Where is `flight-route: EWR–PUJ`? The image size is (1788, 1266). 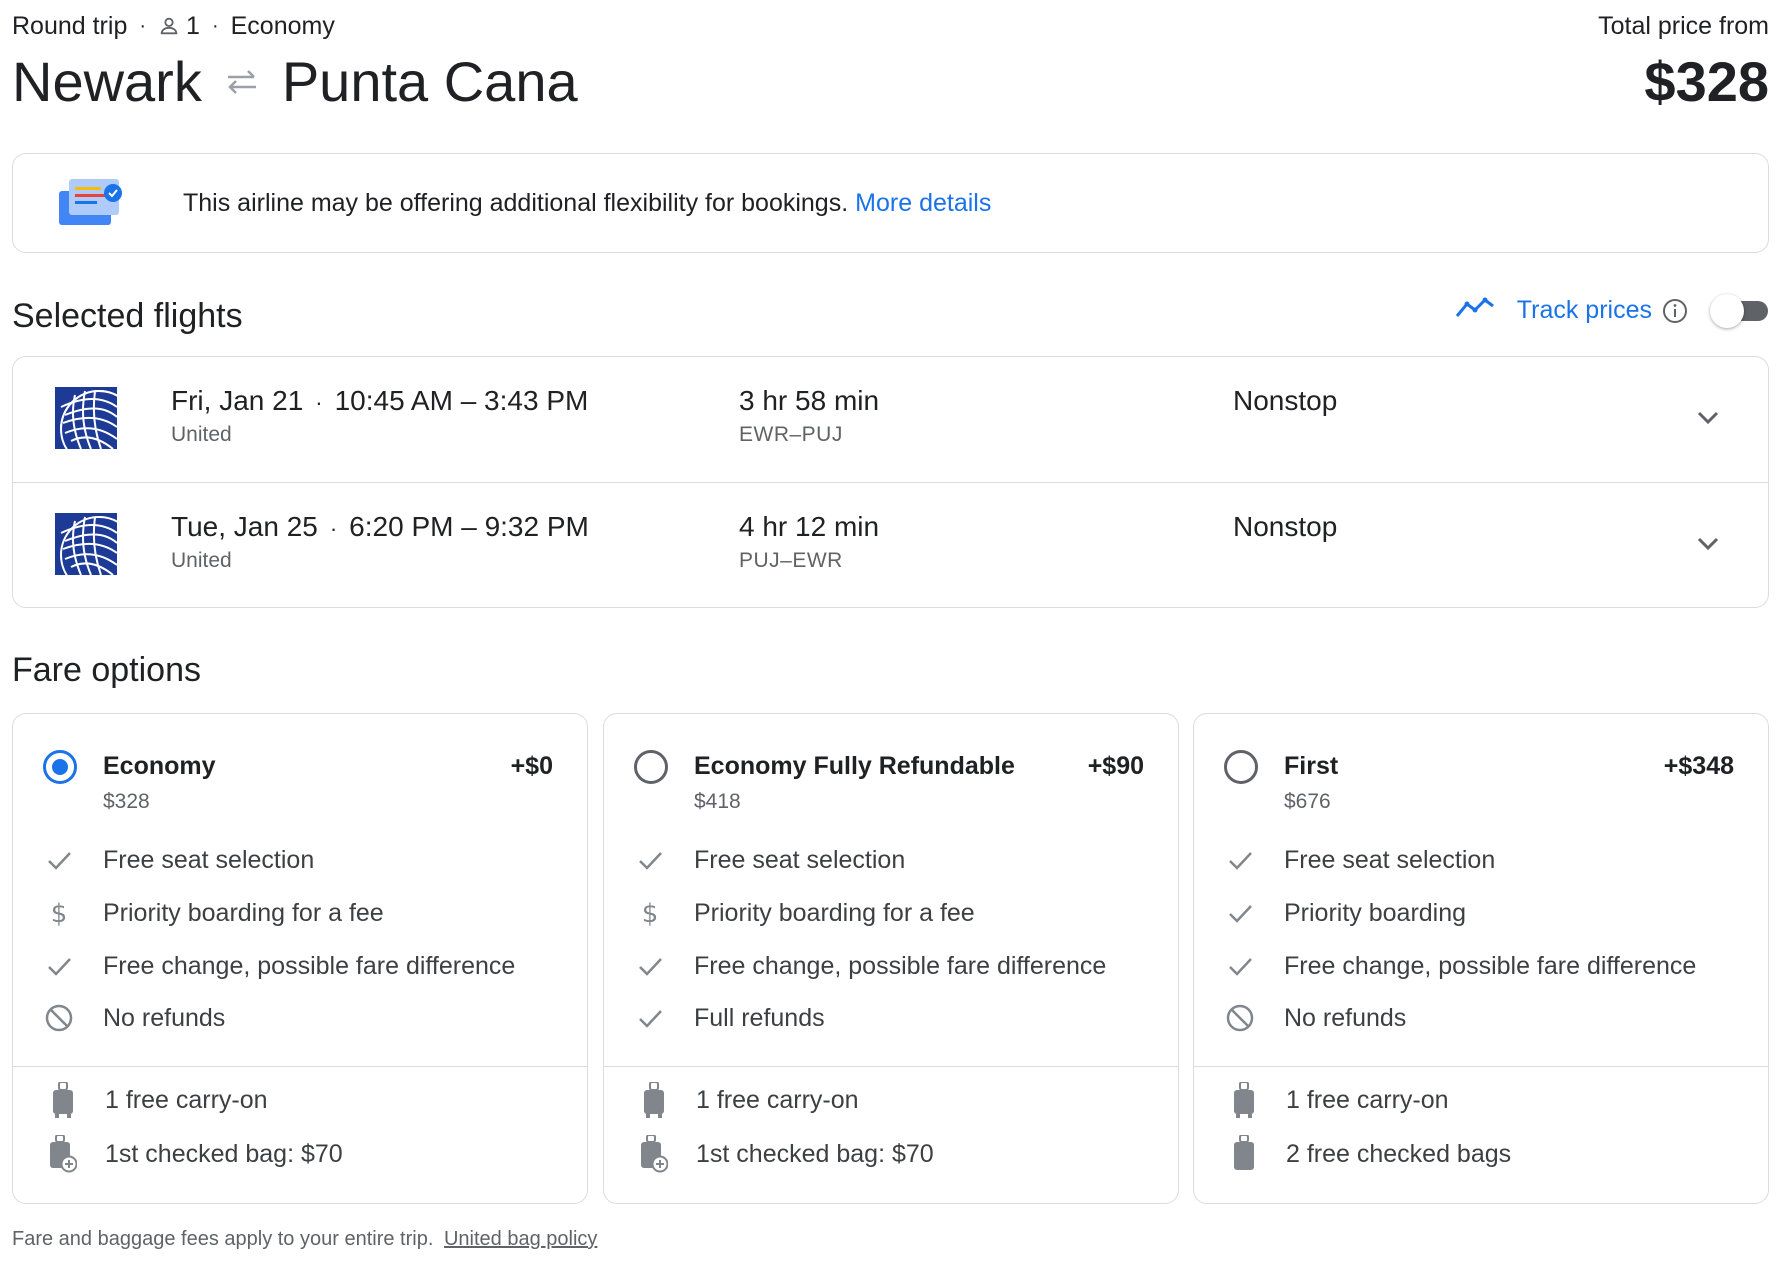 flight-route: EWR–PUJ is located at coordinates (791, 434).